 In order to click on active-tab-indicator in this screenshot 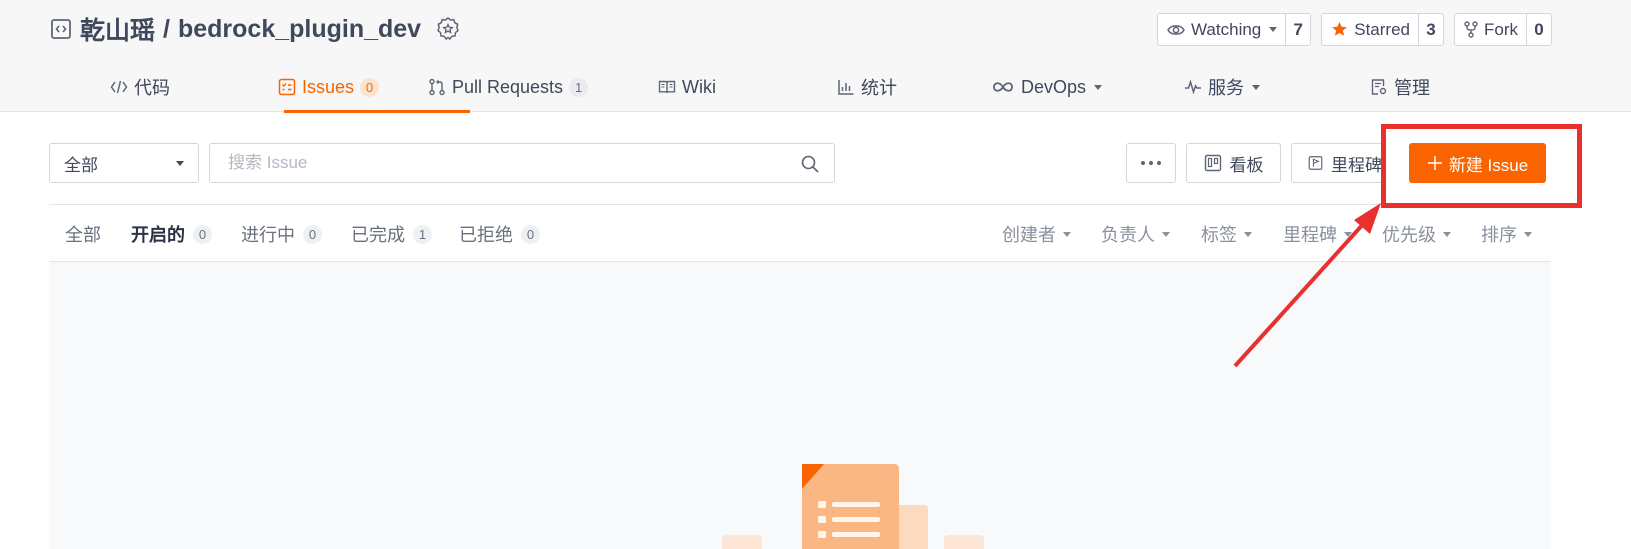, I will do `click(377, 111)`.